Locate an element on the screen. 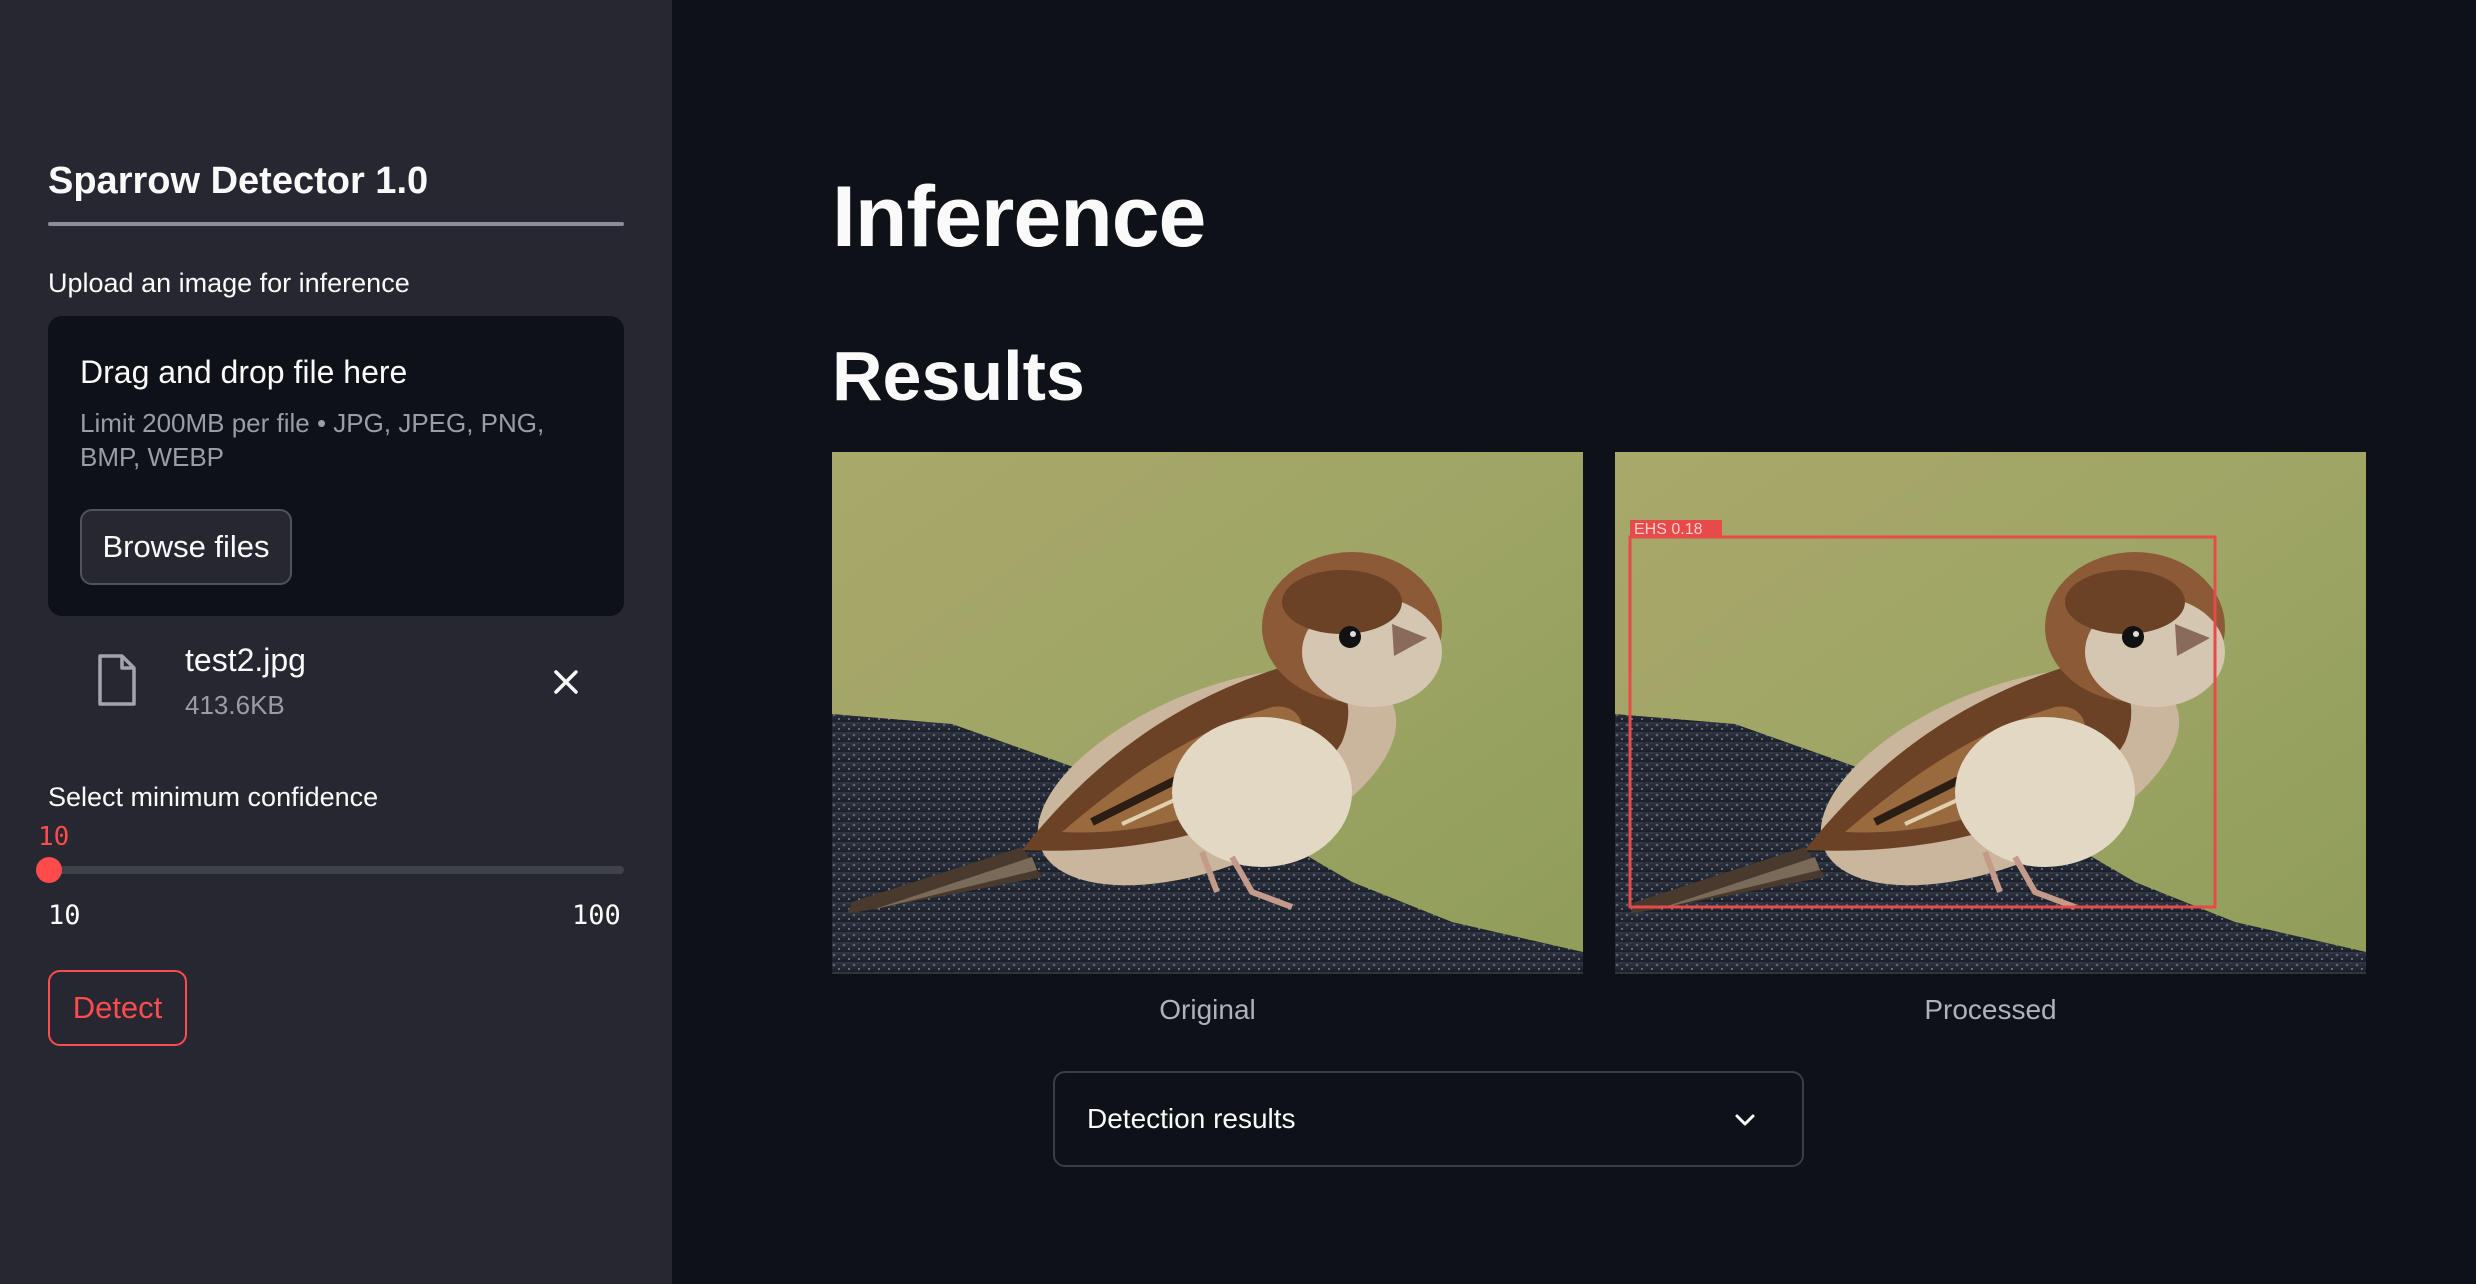 The image size is (2476, 1284). app-title: Sparrow Detector 1.0 is located at coordinates (238, 181).